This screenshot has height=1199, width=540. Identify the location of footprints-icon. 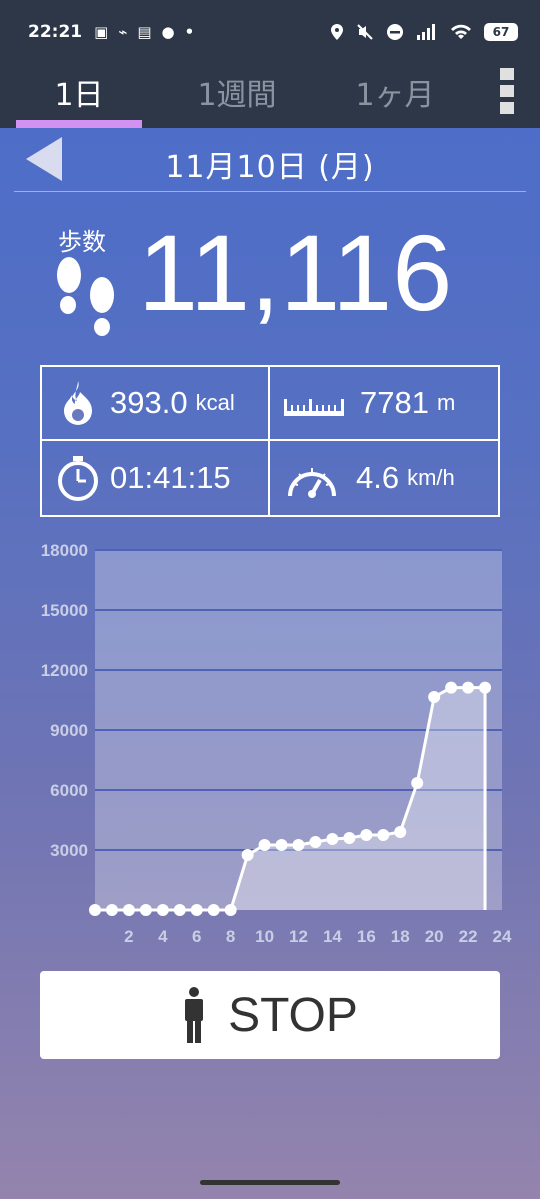
(85, 296).